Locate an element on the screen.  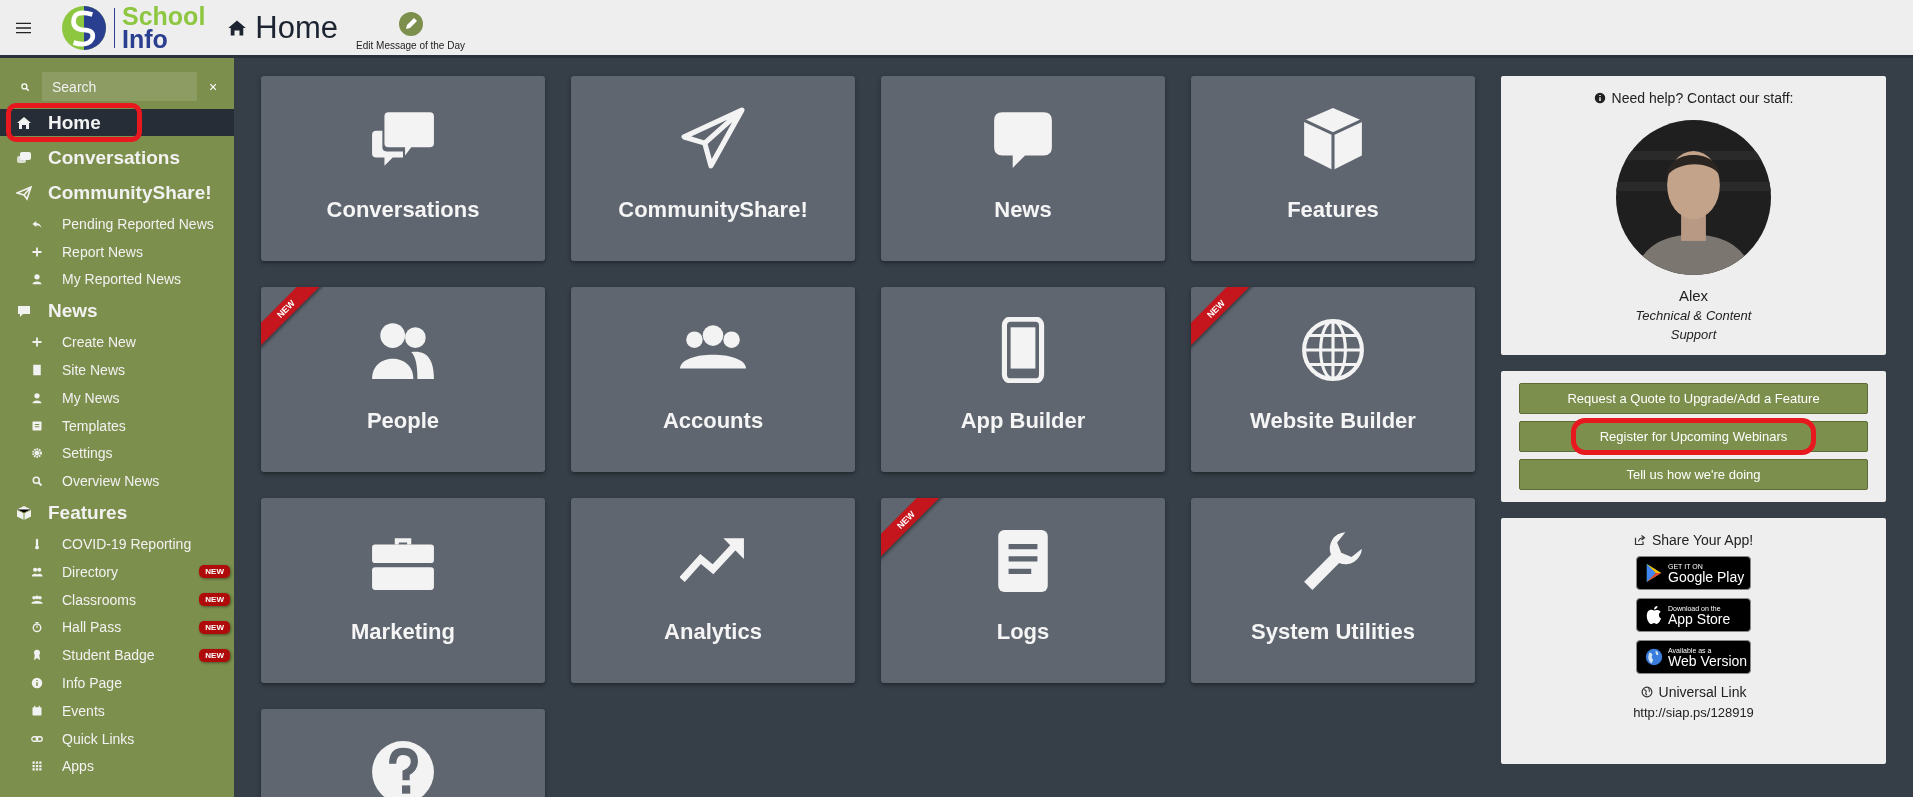
nav-item: Features is located at coordinates (117, 513).